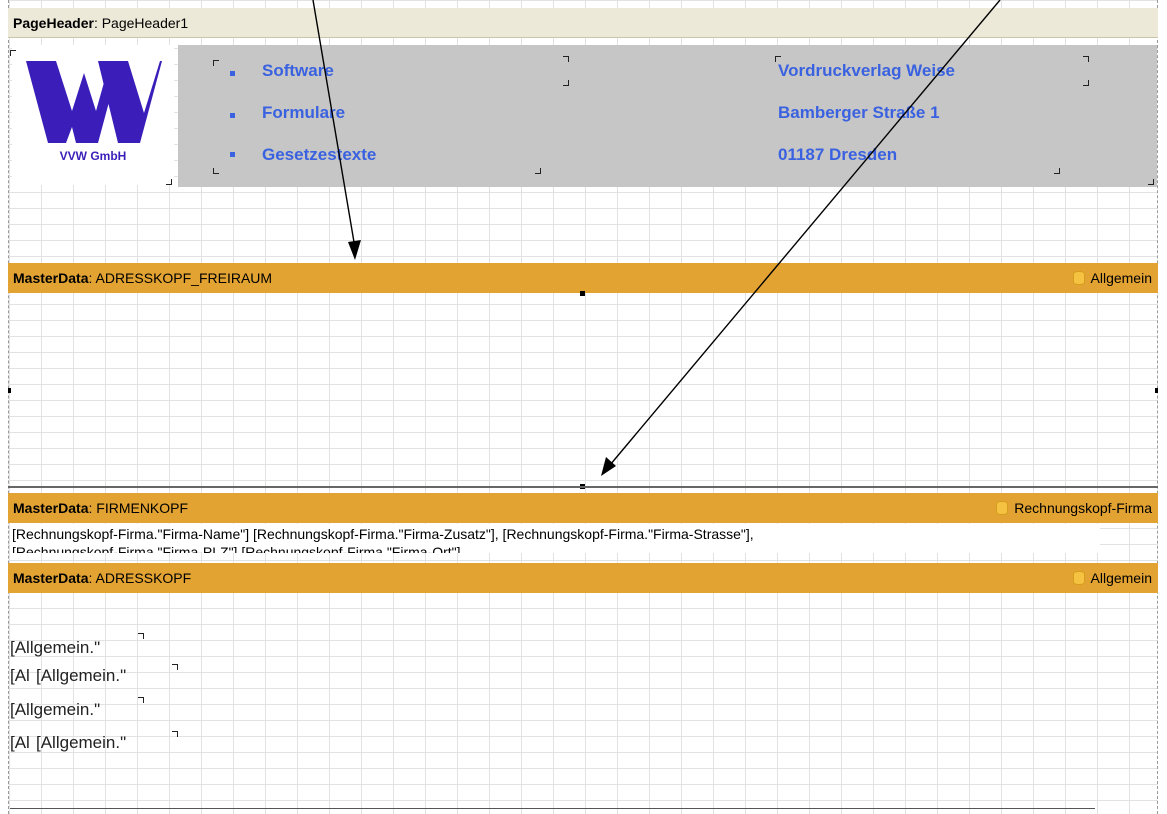 This screenshot has width=1167, height=814. I want to click on band-name-label: : ADRESSKOPF_FREIRAUM, so click(180, 278).